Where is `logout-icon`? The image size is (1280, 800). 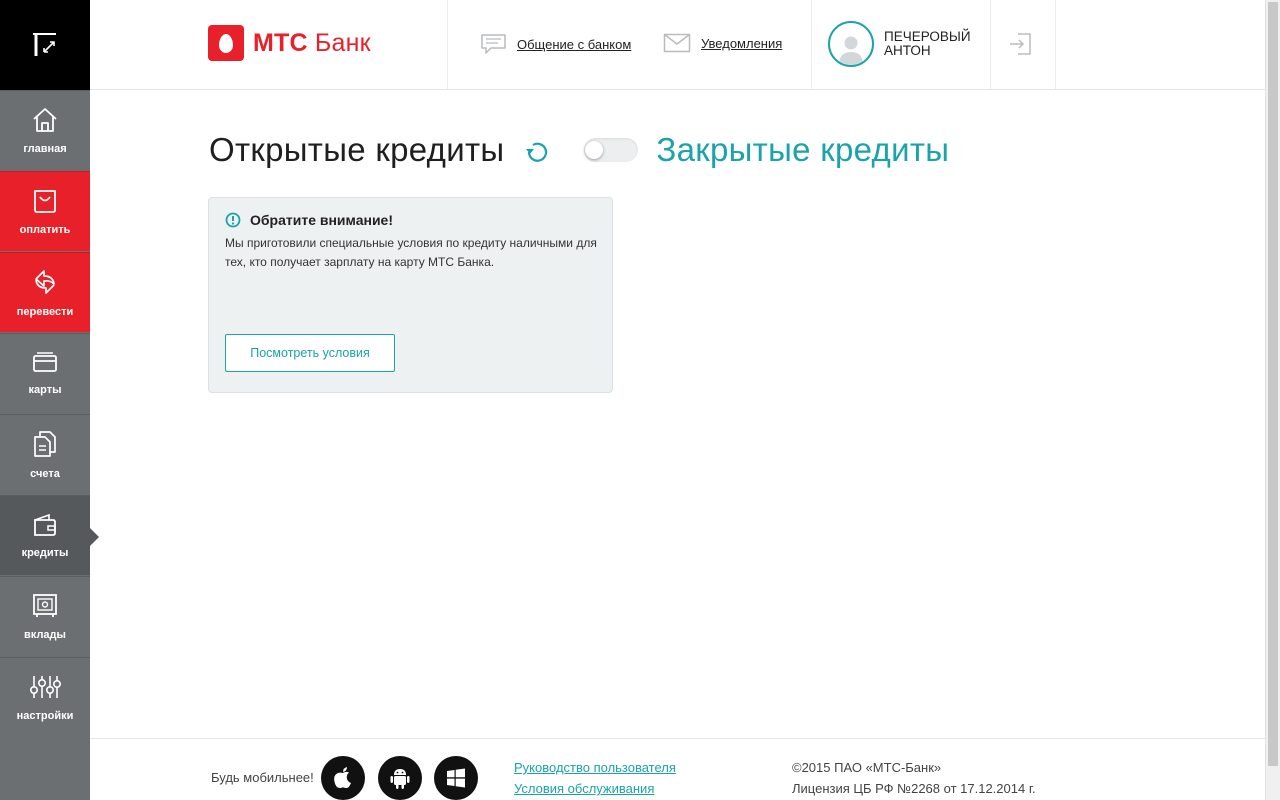
logout-icon is located at coordinates (1020, 44).